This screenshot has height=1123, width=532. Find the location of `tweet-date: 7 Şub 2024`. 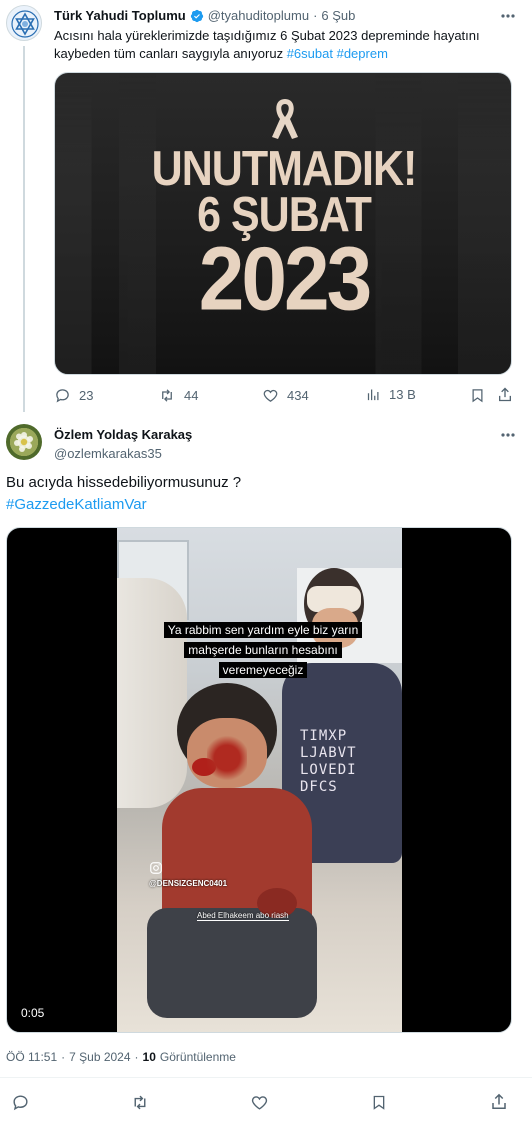

tweet-date: 7 Şub 2024 is located at coordinates (99, 1057).